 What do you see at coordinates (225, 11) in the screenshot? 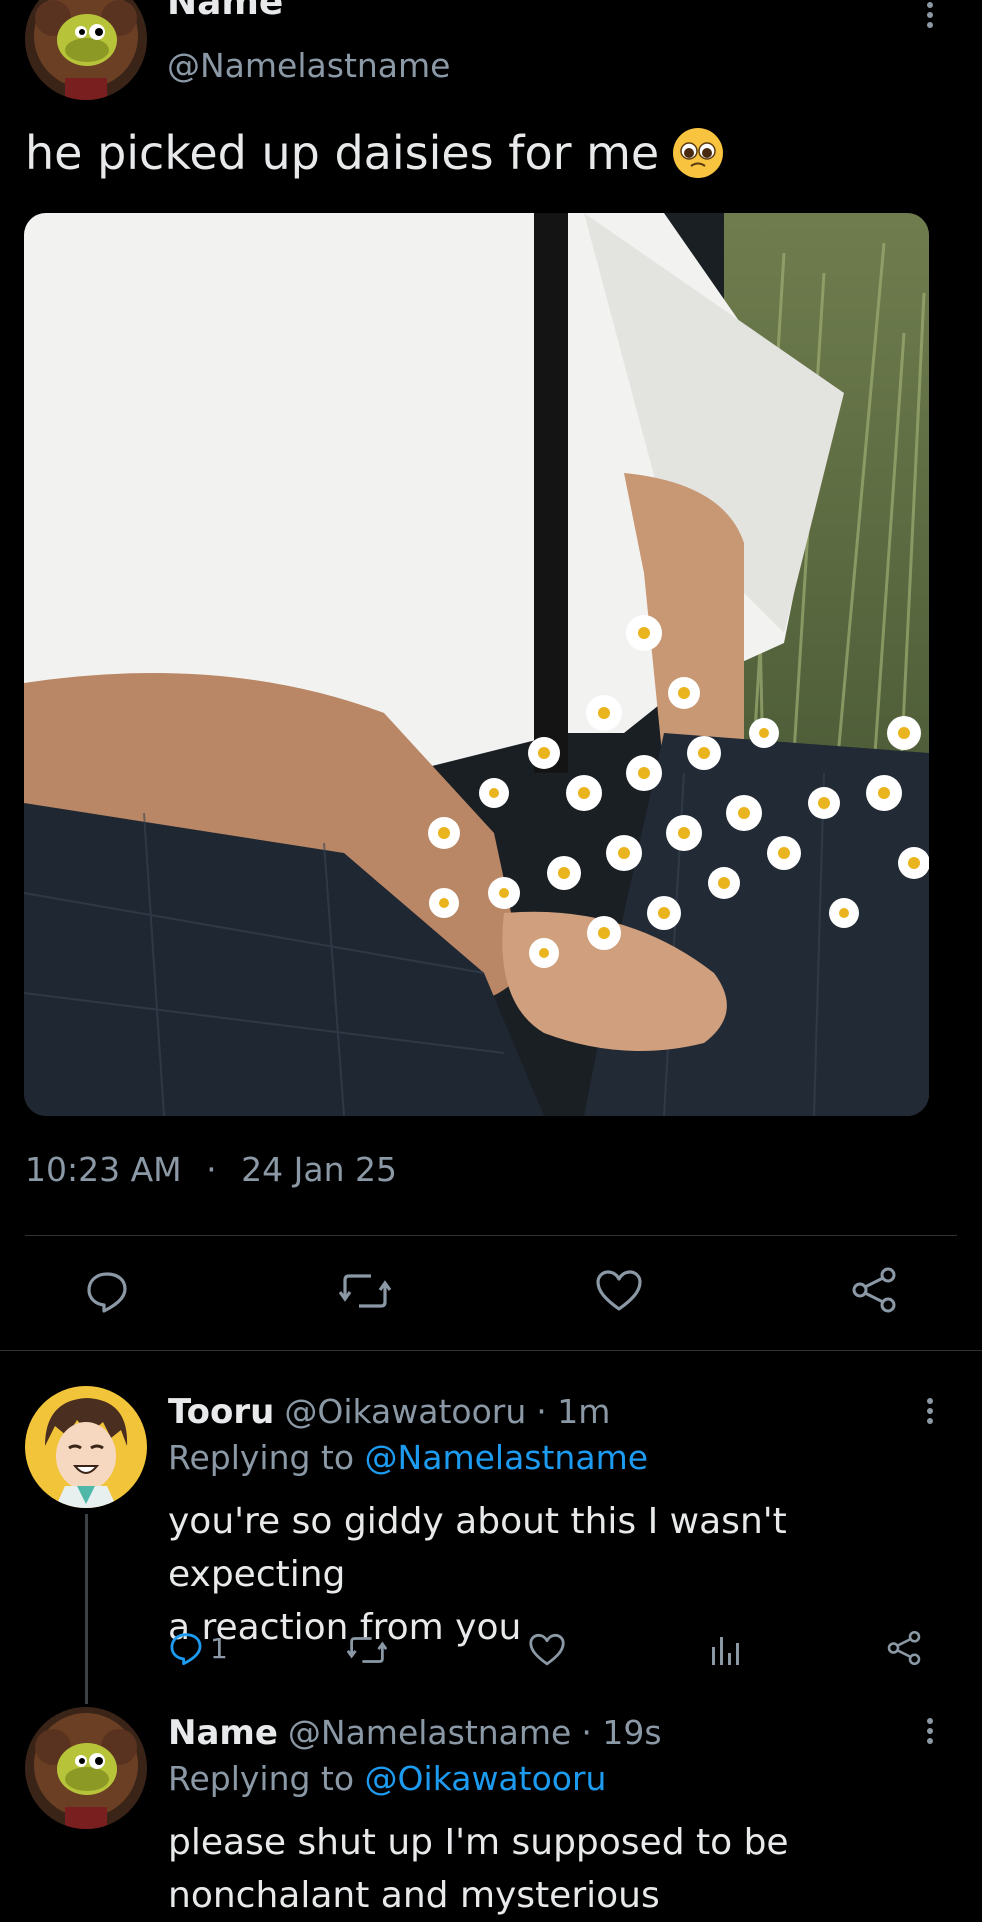
I see `author-display-name: Name` at bounding box center [225, 11].